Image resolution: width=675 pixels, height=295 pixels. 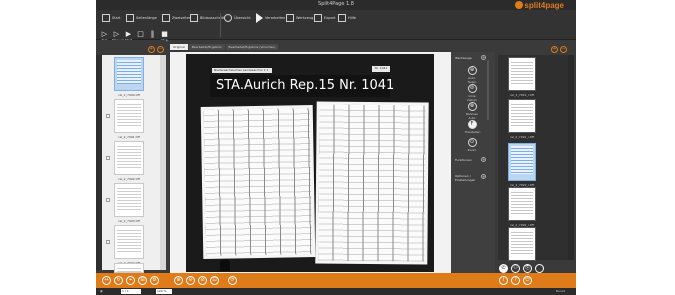 I want to click on tab-original: Original, so click(x=179, y=47).